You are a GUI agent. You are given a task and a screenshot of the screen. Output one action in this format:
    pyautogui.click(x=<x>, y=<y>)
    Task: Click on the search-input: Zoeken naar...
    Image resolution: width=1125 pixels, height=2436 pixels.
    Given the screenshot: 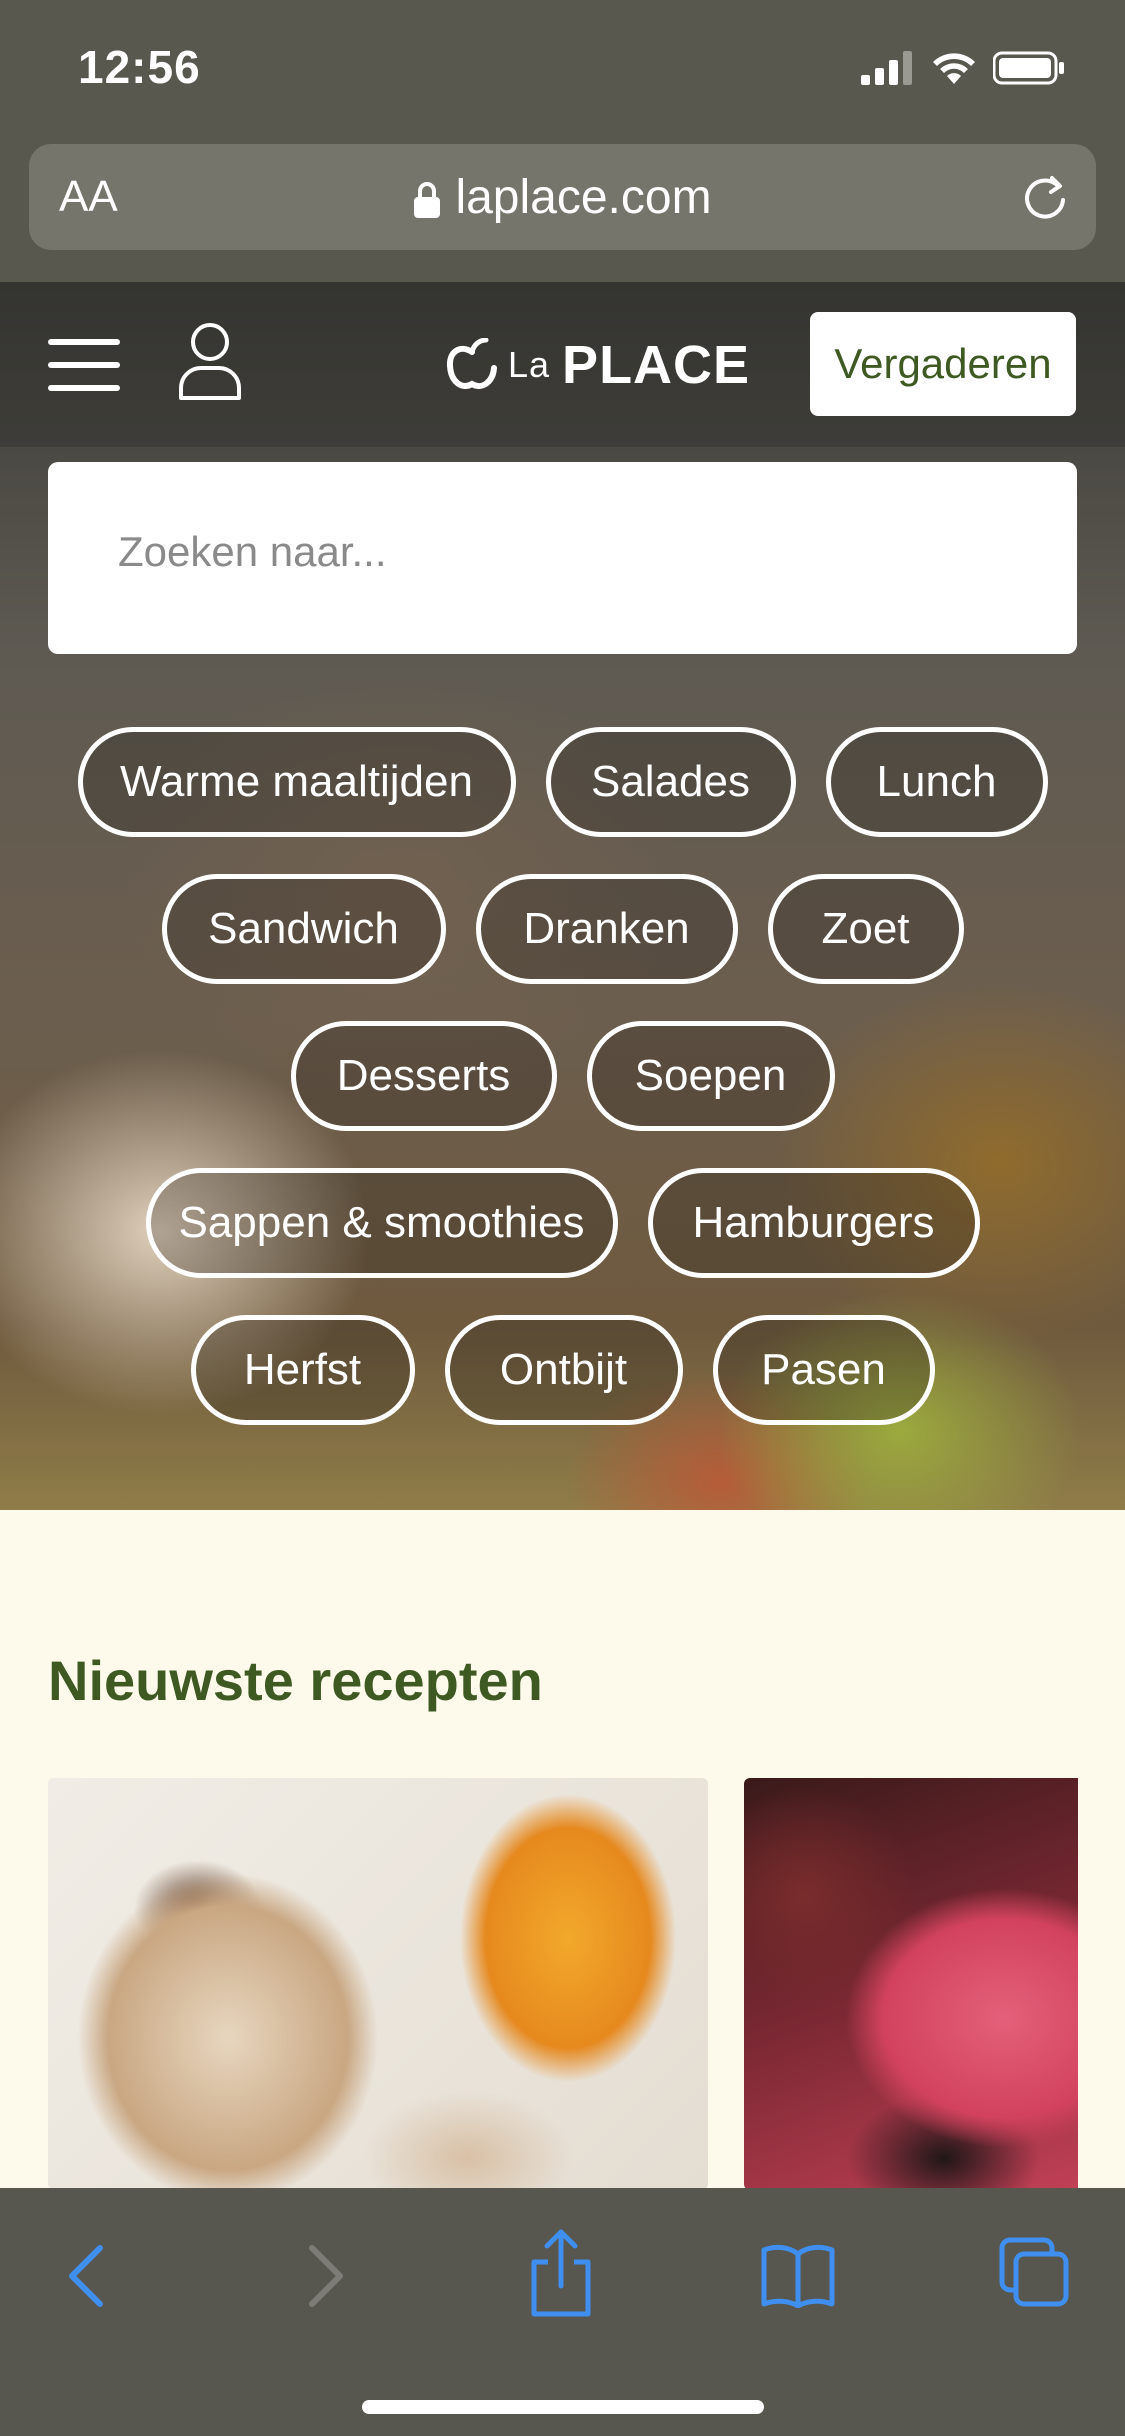 What is the action you would take?
    pyautogui.click(x=562, y=558)
    